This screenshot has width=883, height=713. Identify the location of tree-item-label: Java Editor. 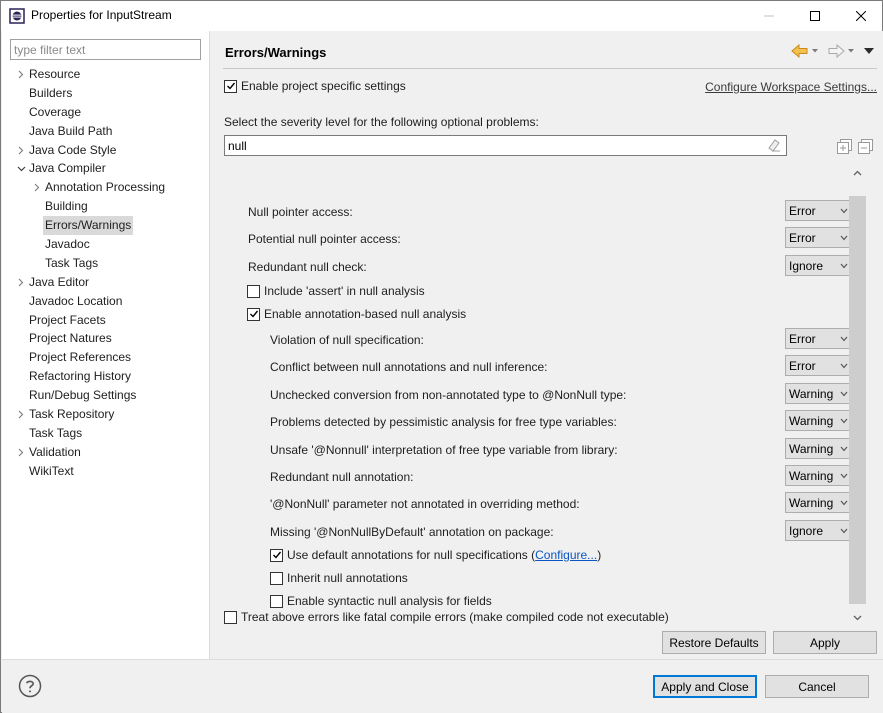
(59, 281).